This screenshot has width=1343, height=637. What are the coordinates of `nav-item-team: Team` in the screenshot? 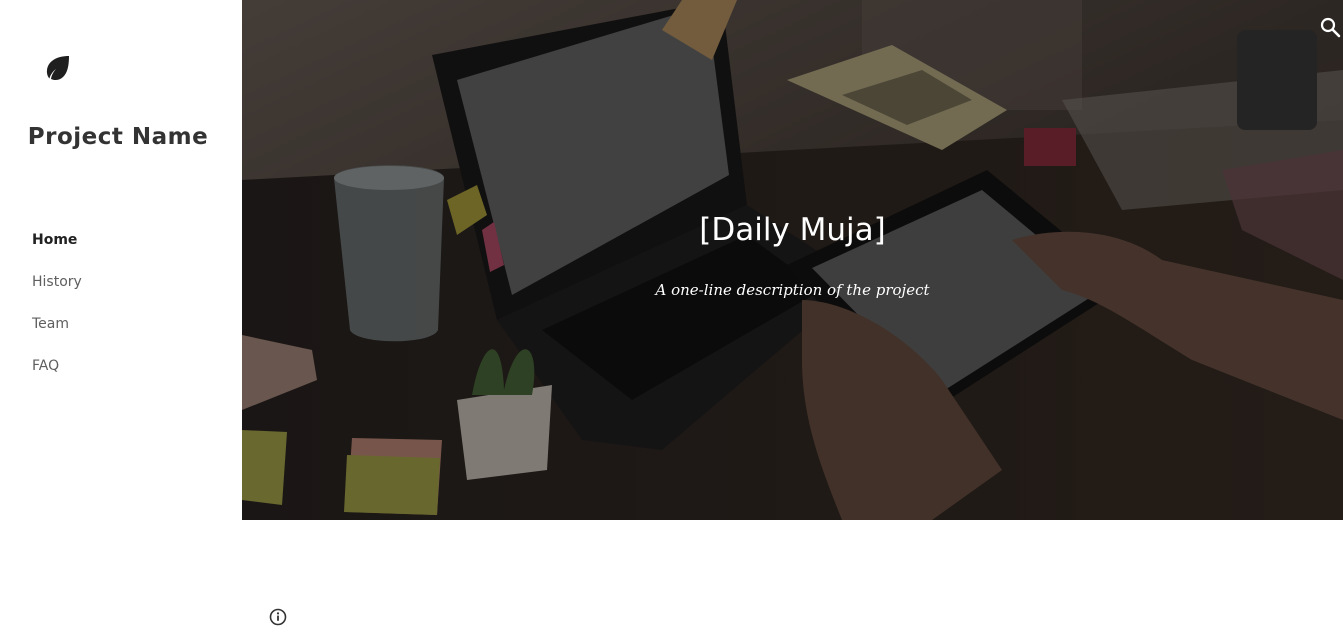 It's located at (57, 331).